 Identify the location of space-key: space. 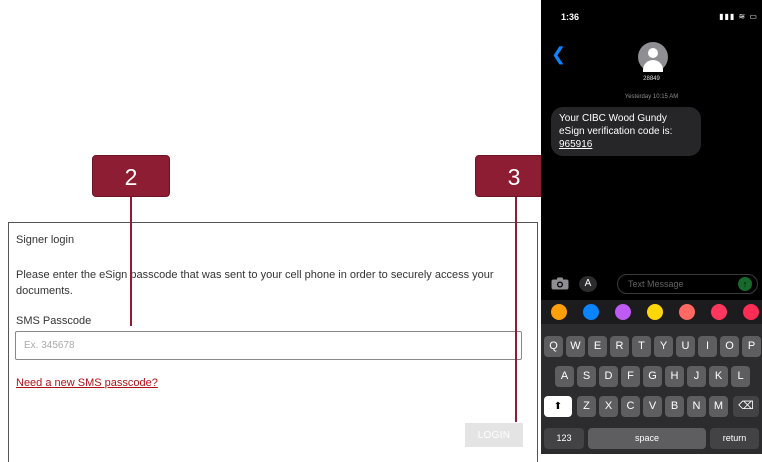
(647, 438).